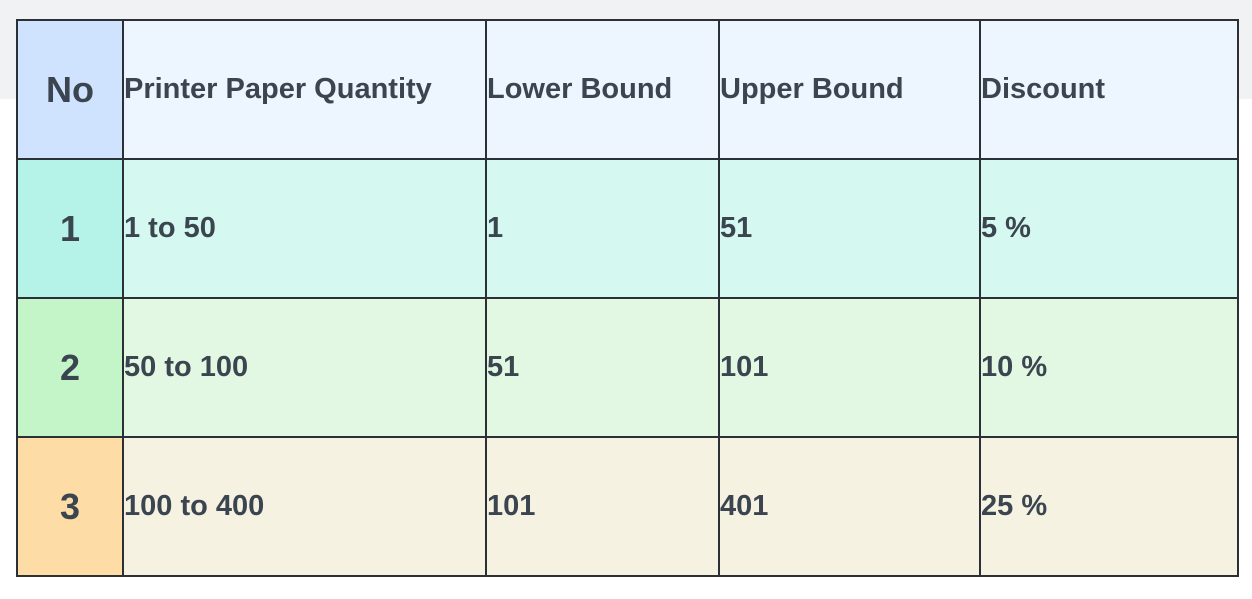  I want to click on upper-bound-cell: 101, so click(849, 367).